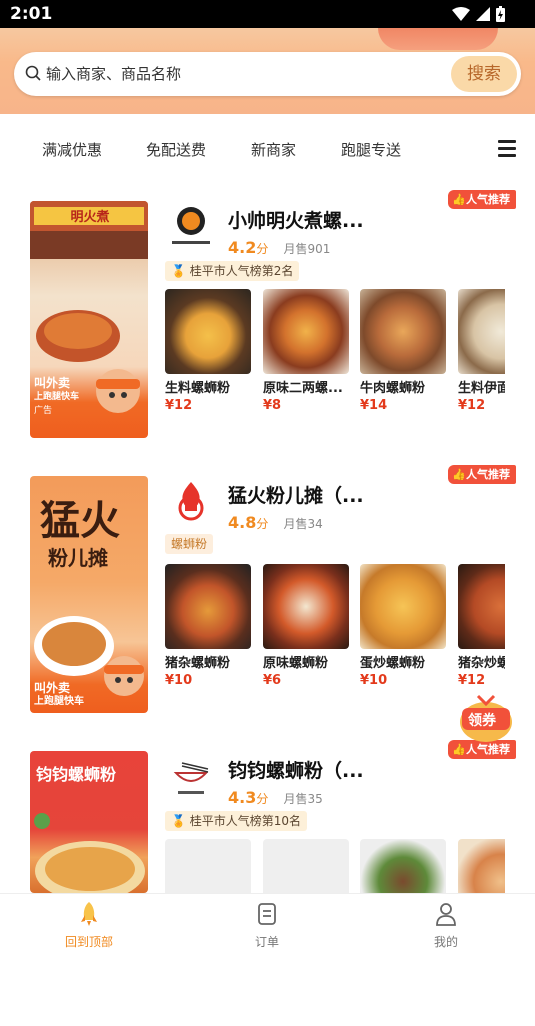 The width and height of the screenshot is (535, 1026). Describe the element at coordinates (113, 73) in the screenshot. I see `search-input: 输入商家、商品名称` at that location.